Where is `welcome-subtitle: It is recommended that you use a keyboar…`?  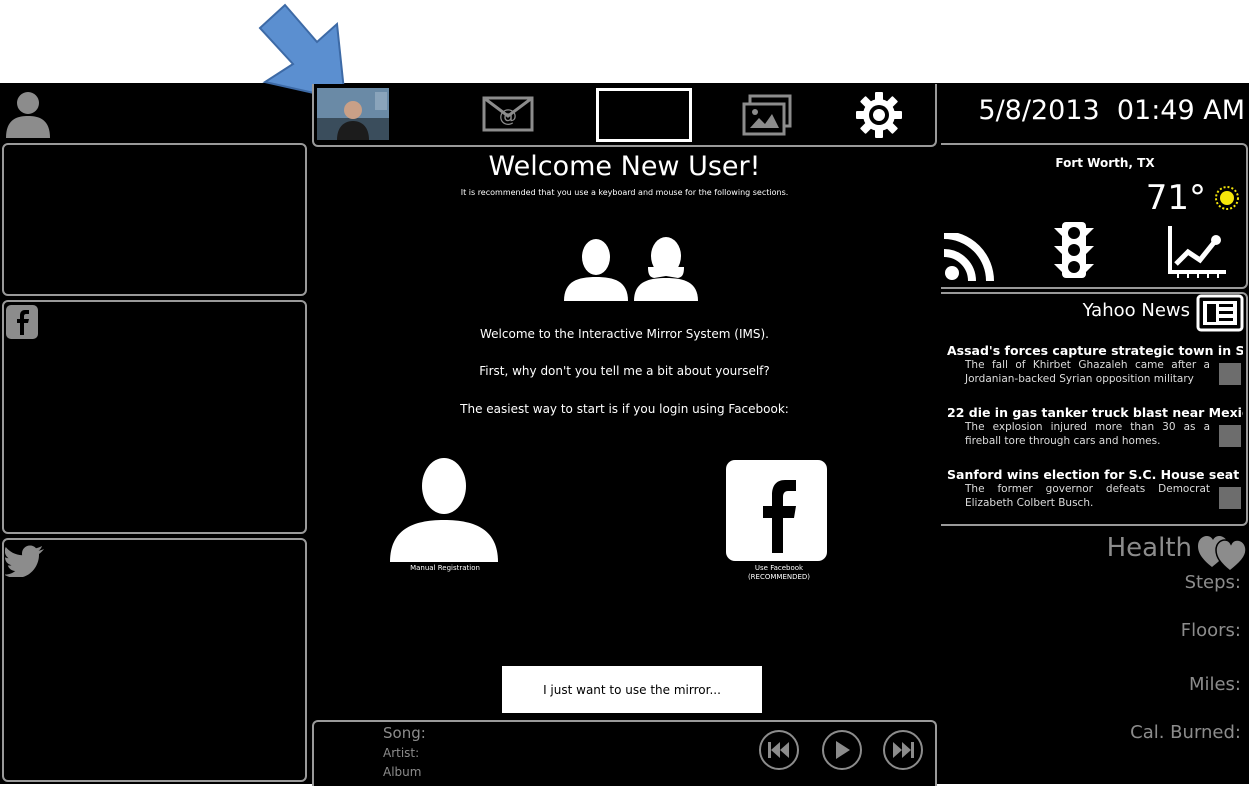
welcome-subtitle: It is recommended that you use a keyboar… is located at coordinates (624, 192).